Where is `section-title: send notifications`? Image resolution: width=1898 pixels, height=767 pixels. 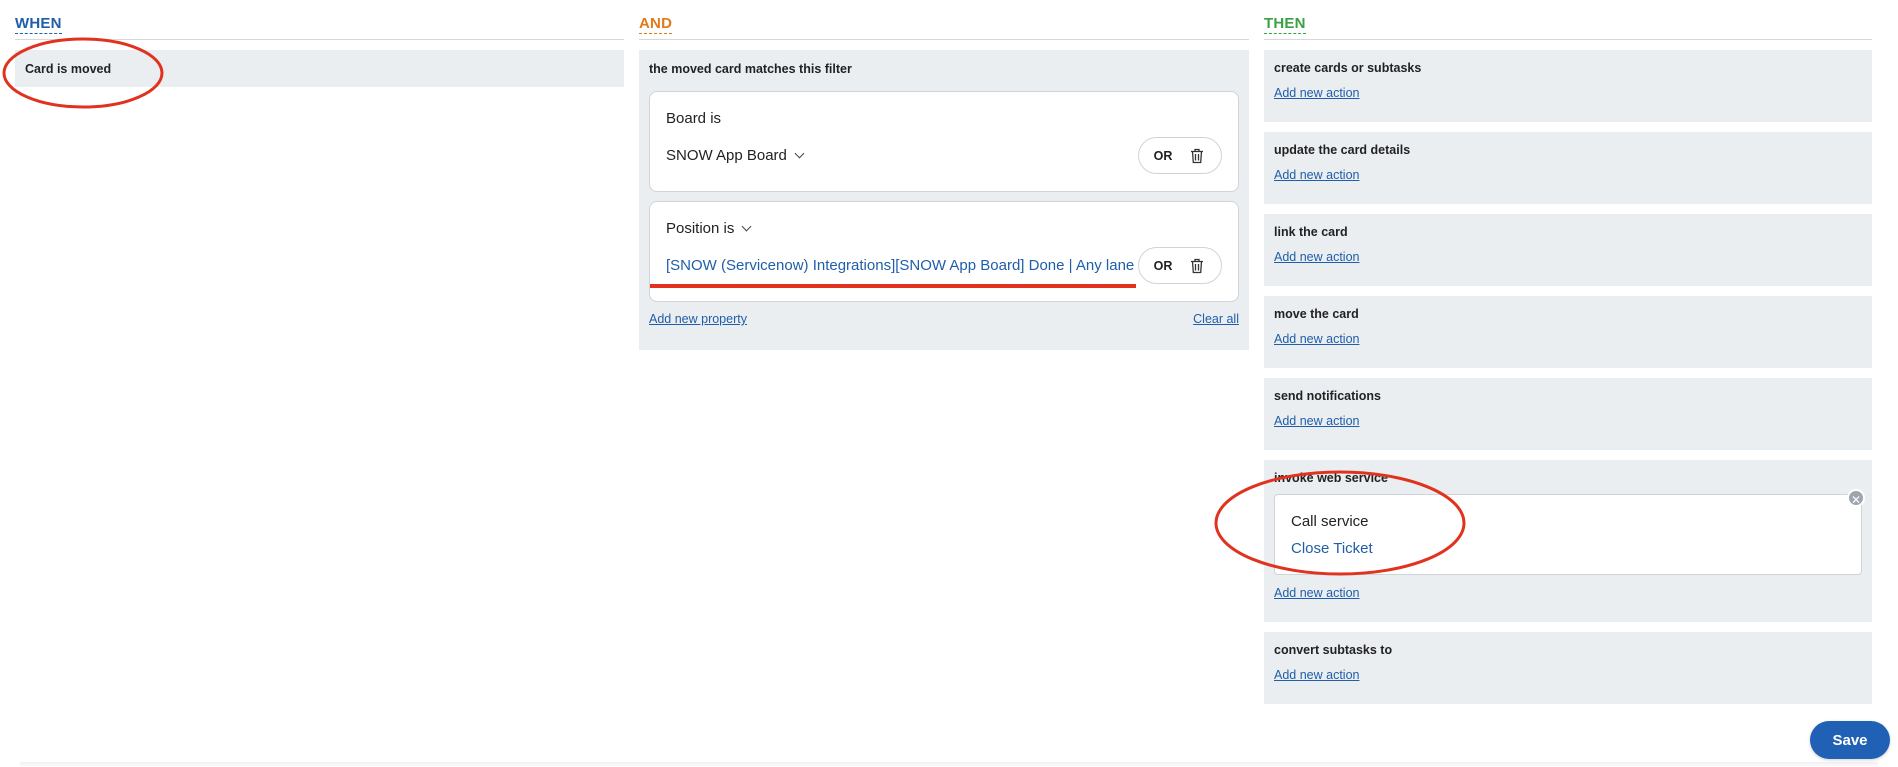
section-title: send notifications is located at coordinates (1327, 396).